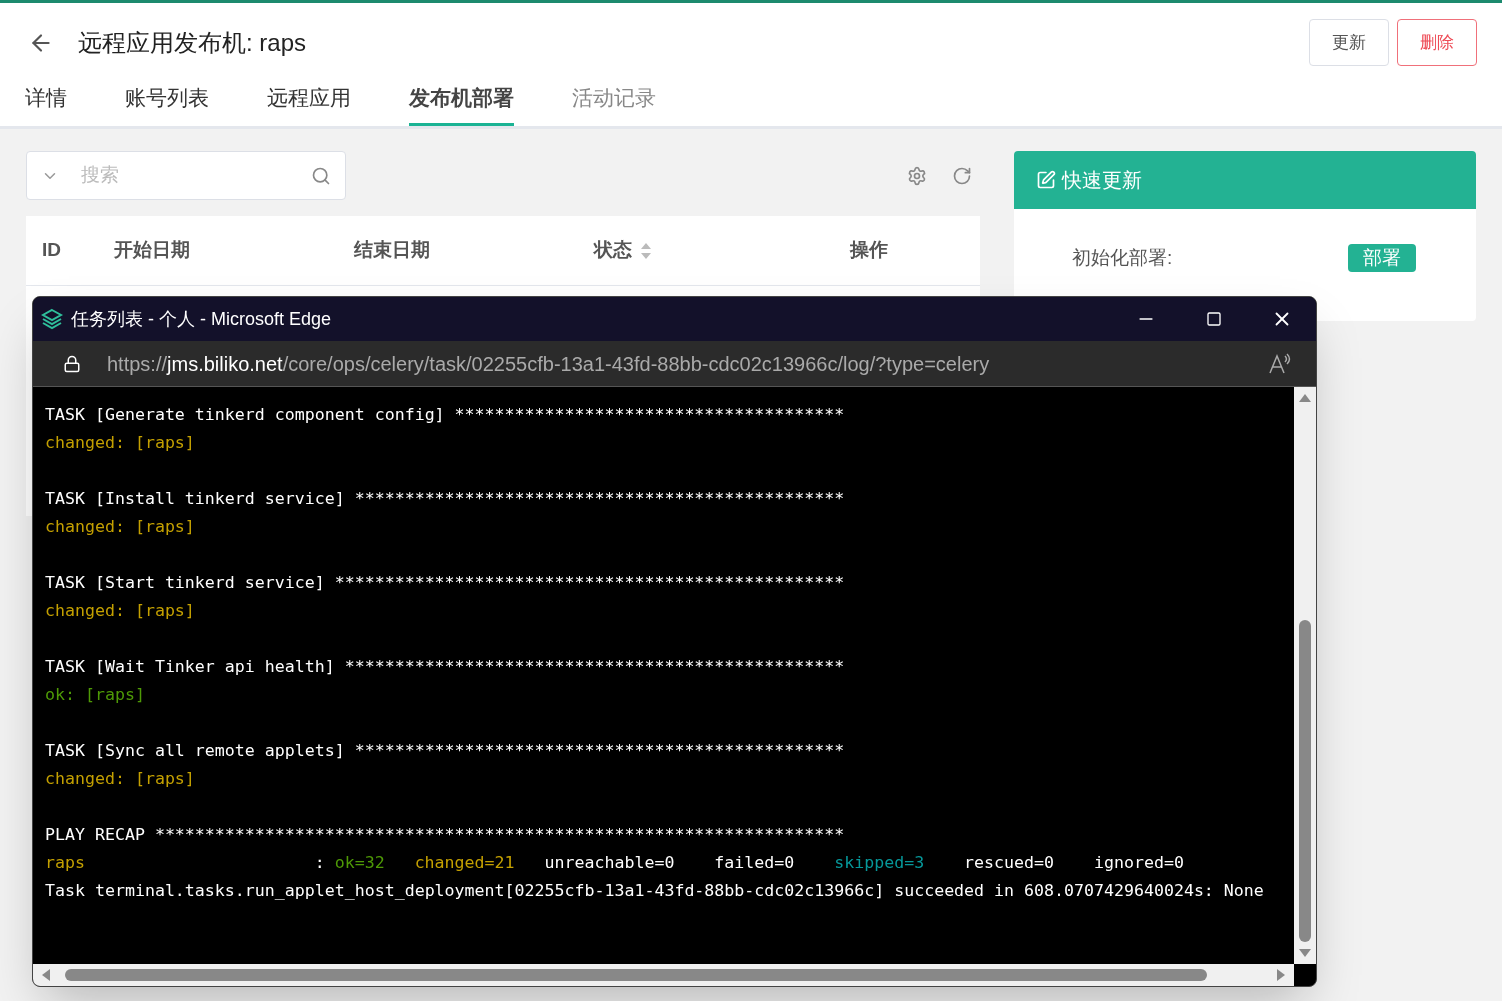 The width and height of the screenshot is (1502, 1001). What do you see at coordinates (46, 99) in the screenshot?
I see `tab: 详情` at bounding box center [46, 99].